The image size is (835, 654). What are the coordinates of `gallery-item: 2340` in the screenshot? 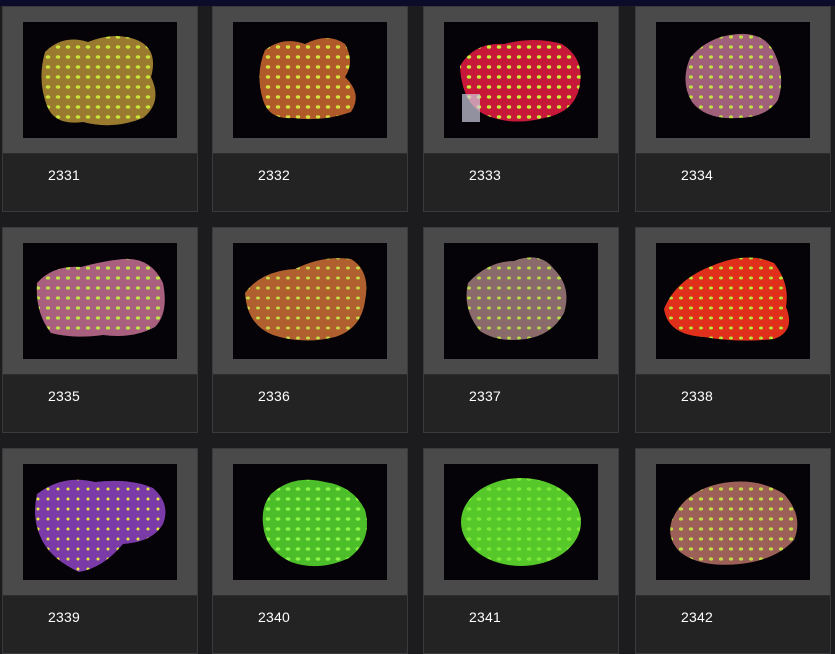 It's located at (310, 551).